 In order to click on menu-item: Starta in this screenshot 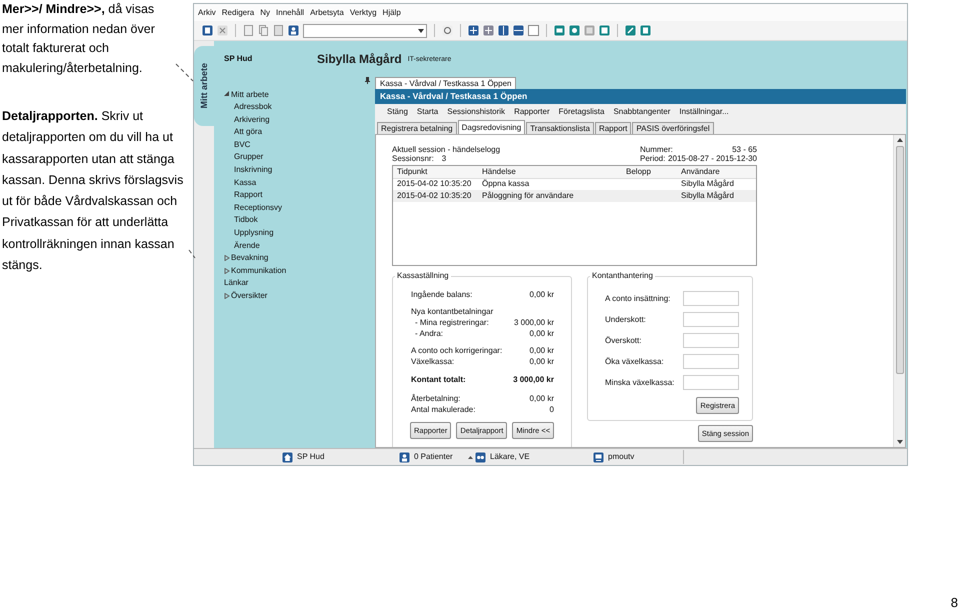, I will do `click(427, 112)`.